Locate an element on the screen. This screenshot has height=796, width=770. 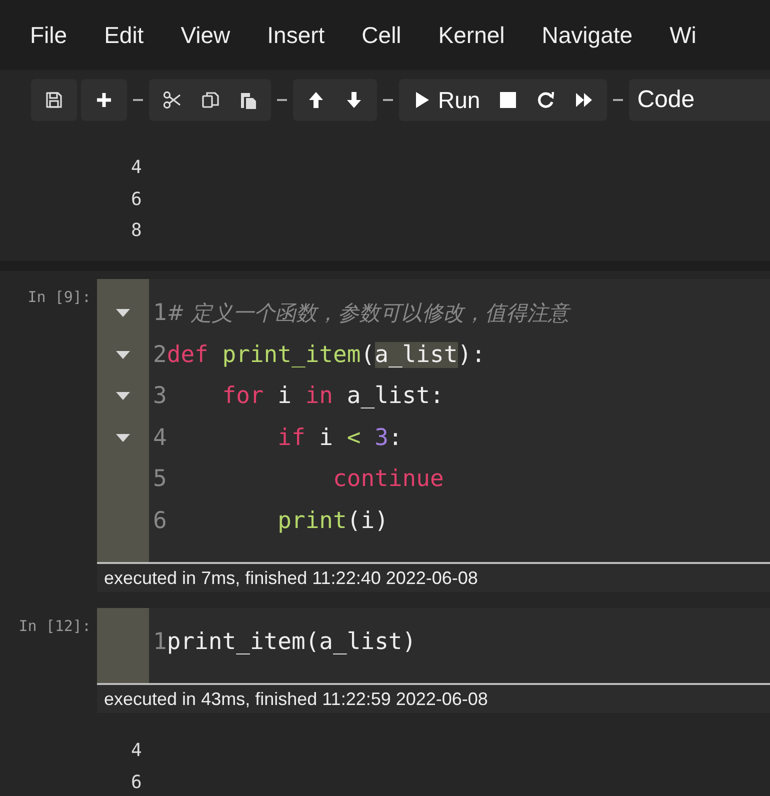
line-number: 2 is located at coordinates (160, 355).